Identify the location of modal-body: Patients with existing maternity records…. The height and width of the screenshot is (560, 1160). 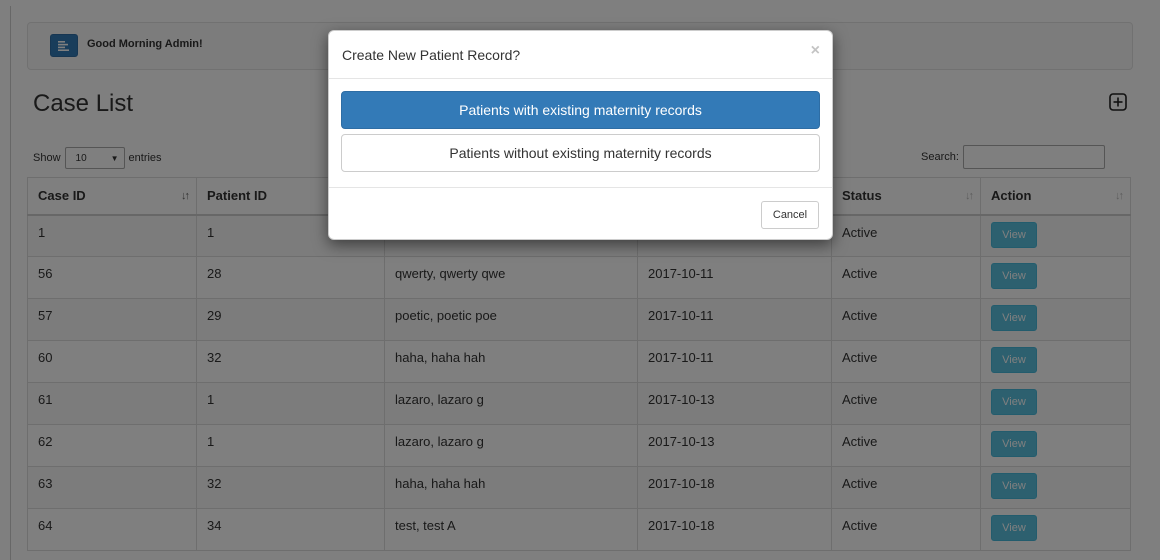
(580, 133).